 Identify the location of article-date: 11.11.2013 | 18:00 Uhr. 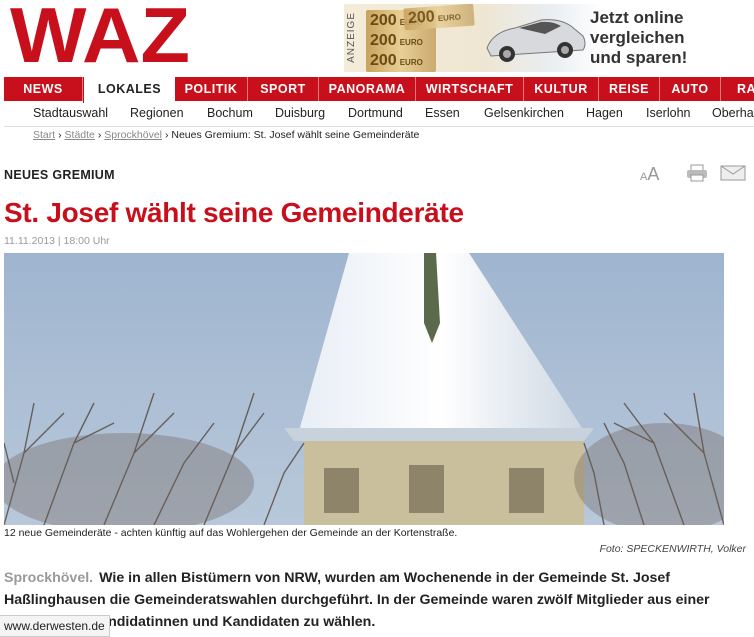
(57, 241).